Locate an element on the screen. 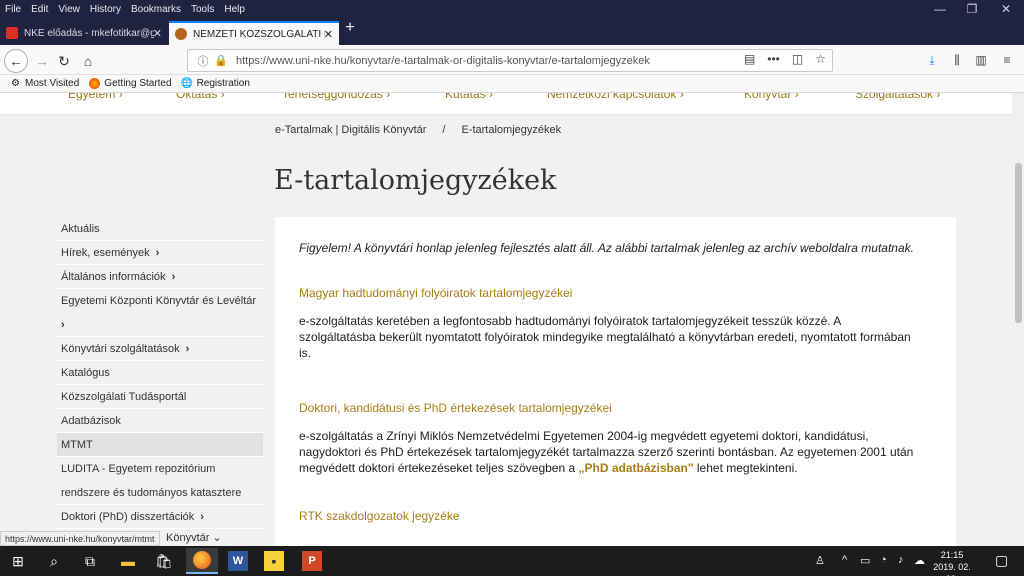  close-window-icon: ✕ is located at coordinates (1006, 9).